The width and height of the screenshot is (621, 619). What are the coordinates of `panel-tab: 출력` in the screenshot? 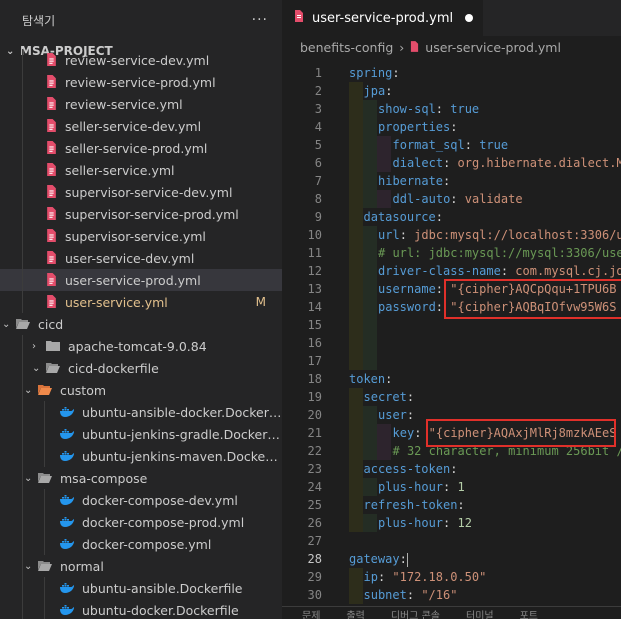 It's located at (355, 613).